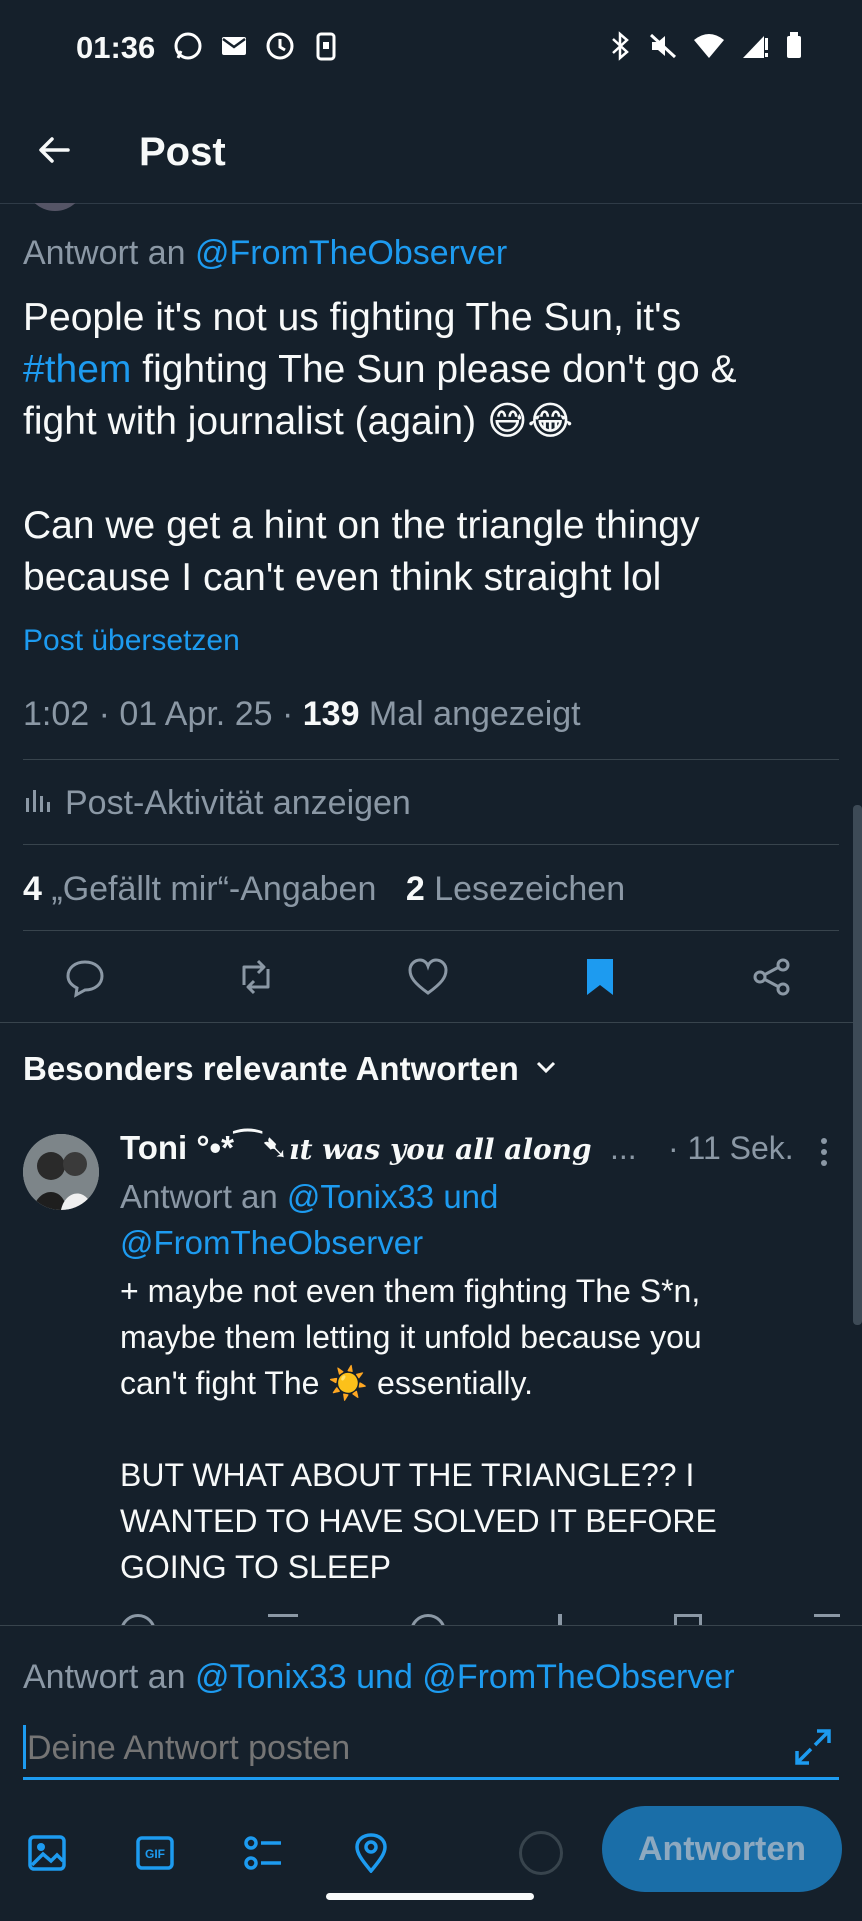 This screenshot has height=1921, width=862. What do you see at coordinates (54, 150) in the screenshot?
I see `back-arrow-icon` at bounding box center [54, 150].